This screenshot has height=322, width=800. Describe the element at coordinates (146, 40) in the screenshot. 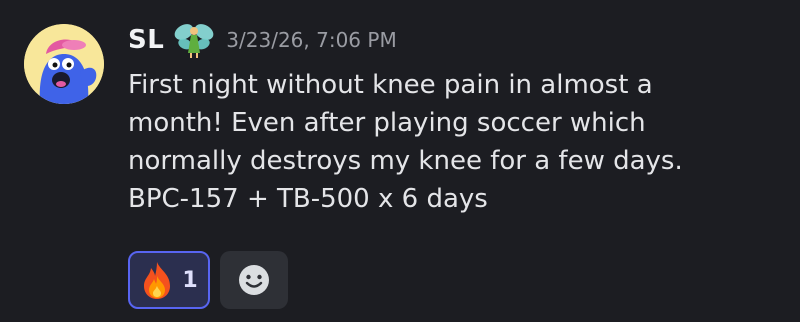

I see `username: SL` at that location.